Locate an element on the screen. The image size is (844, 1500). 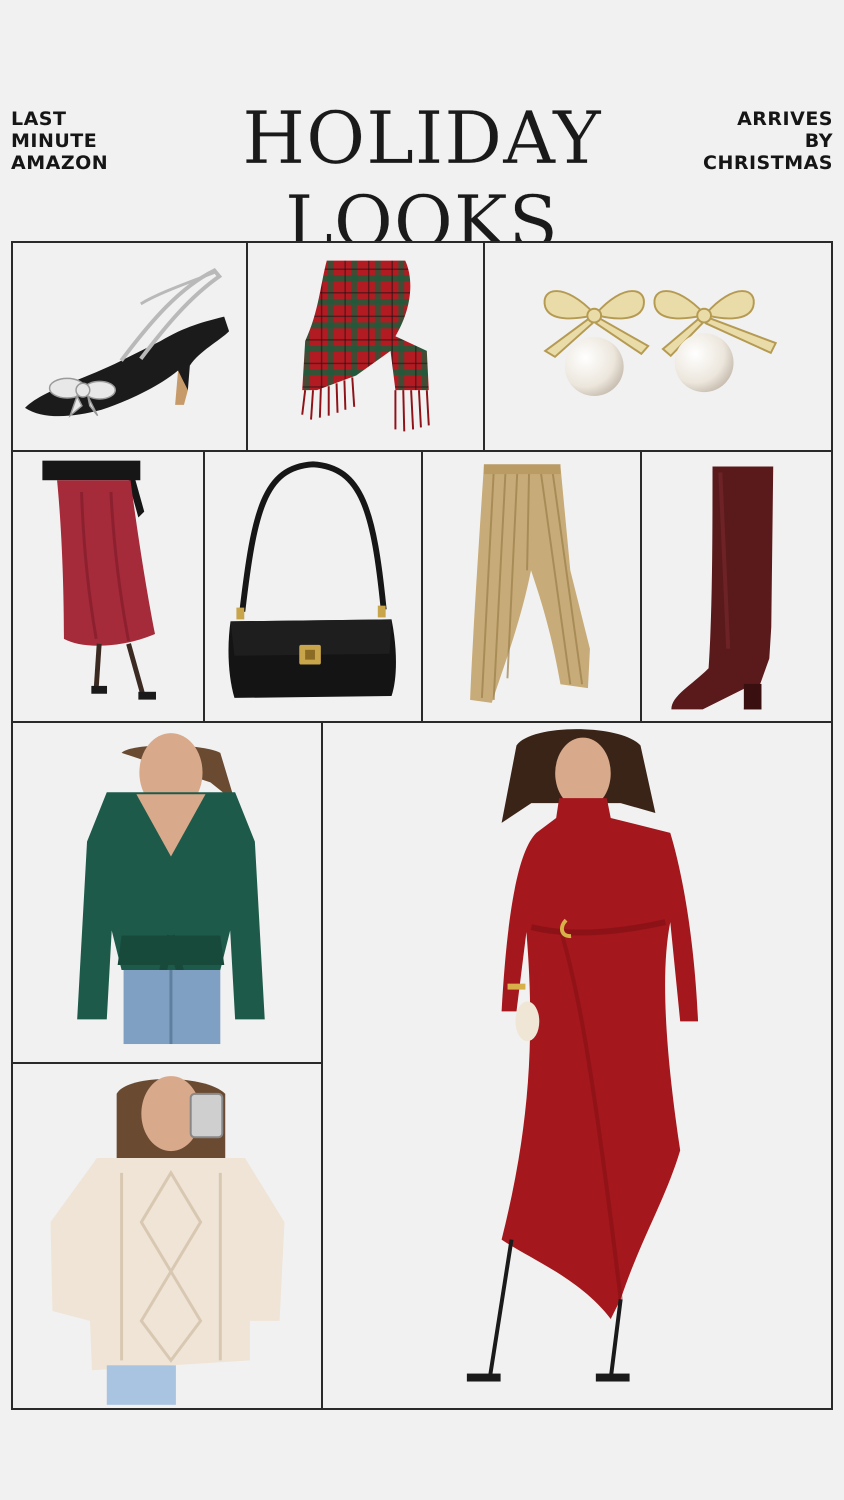
product-tile-burgundy-knee-boot is located at coordinates (736, 586).